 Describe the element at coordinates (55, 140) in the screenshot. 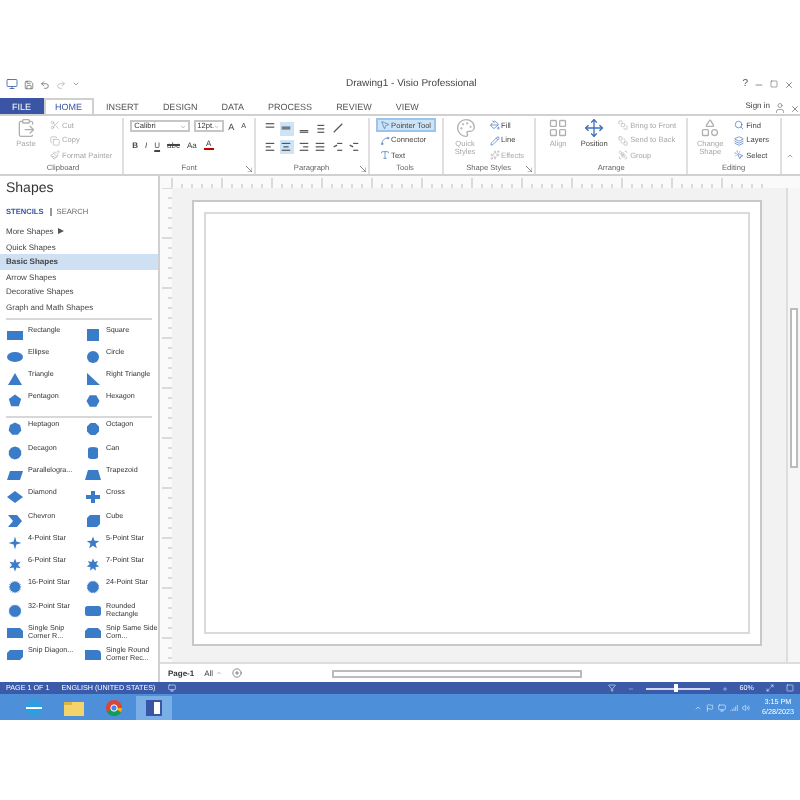

I see `copy-icon` at that location.